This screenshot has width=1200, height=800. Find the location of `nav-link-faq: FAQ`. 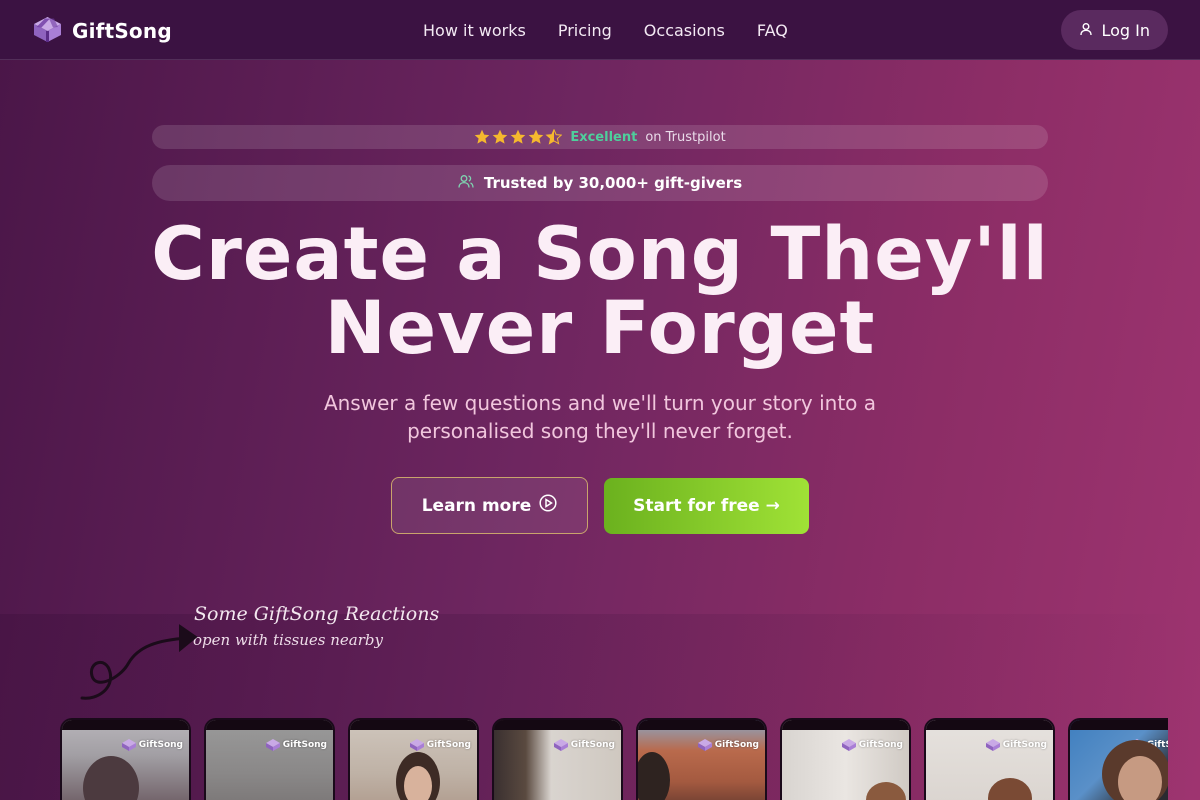

nav-link-faq: FAQ is located at coordinates (772, 30).